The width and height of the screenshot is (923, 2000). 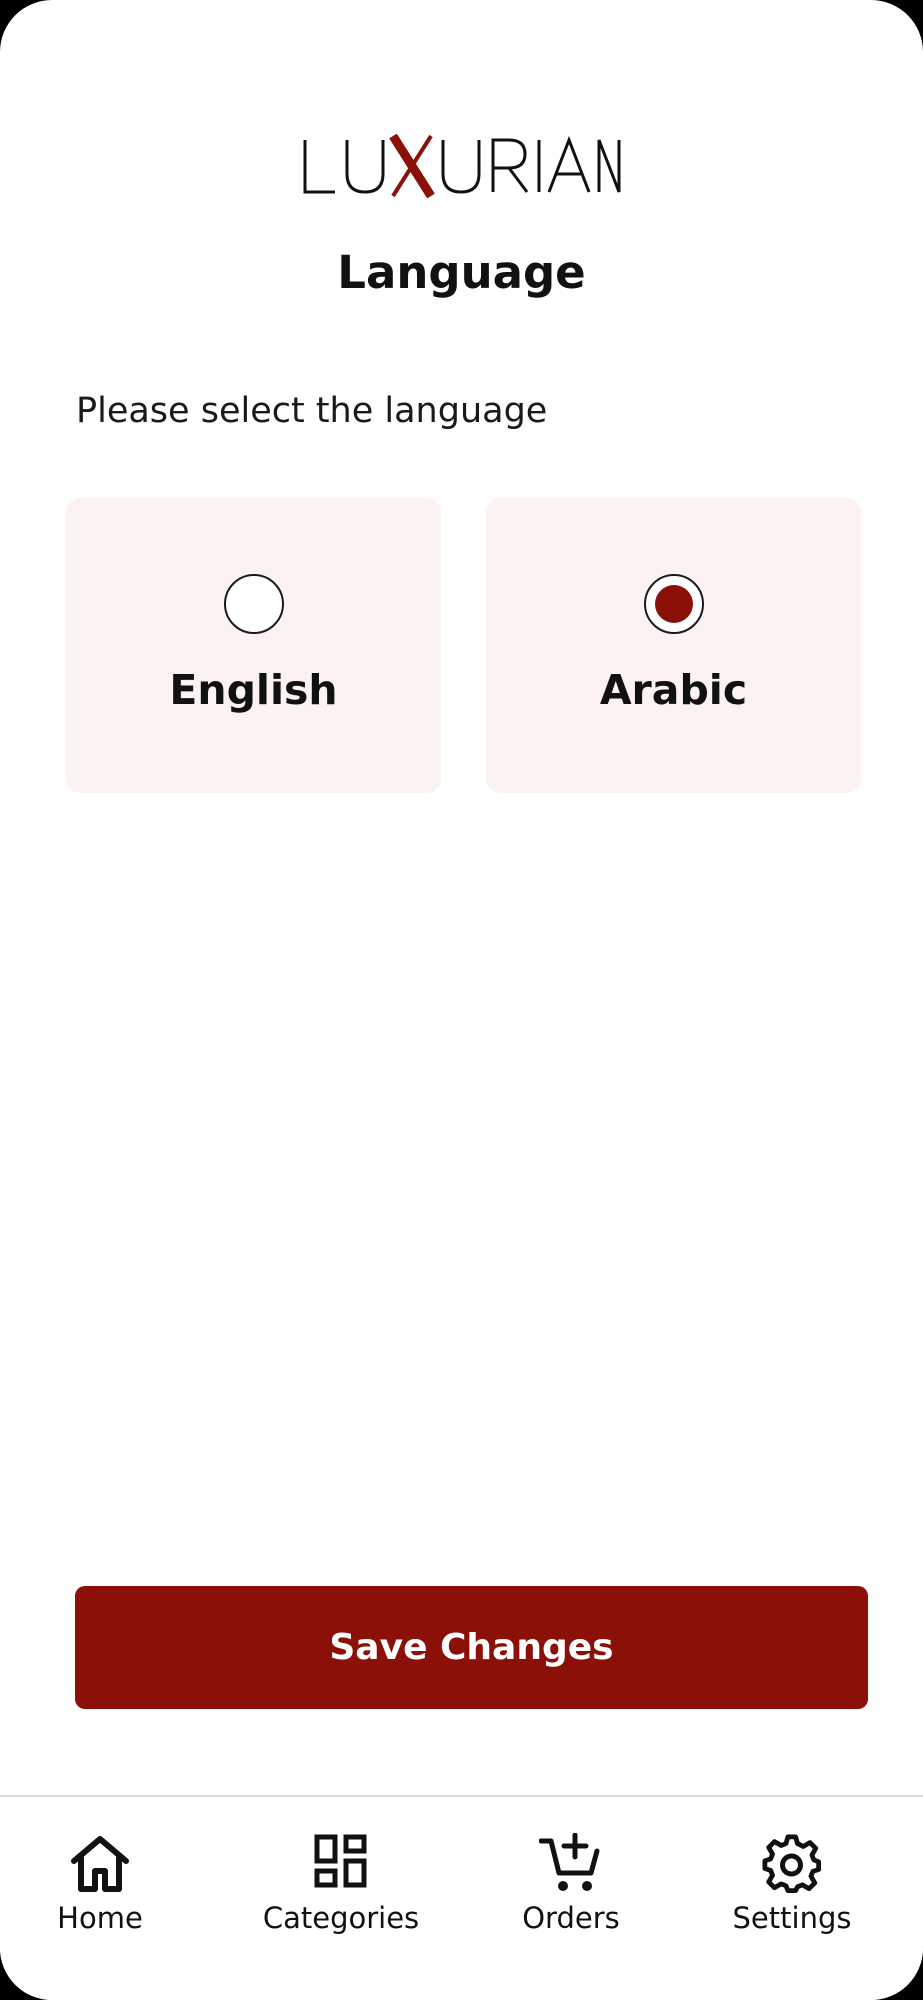 I want to click on luxurian-logo-icon, so click(x=461, y=166).